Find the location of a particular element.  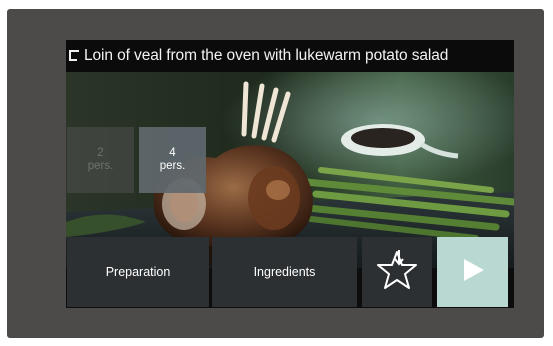

back-icon is located at coordinates (75, 56).